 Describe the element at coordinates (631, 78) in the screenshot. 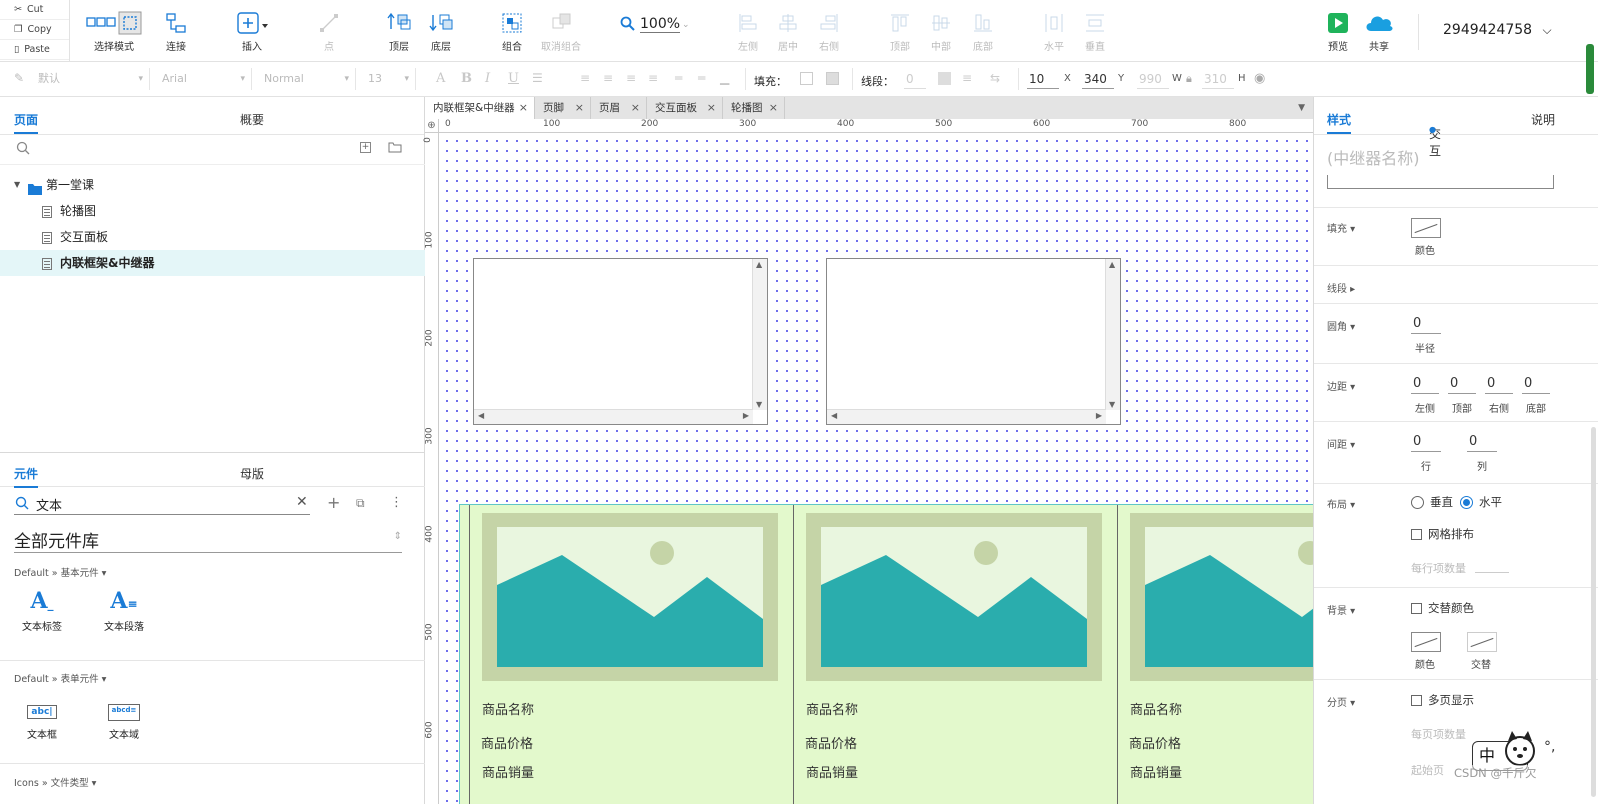

I see `align-text-right-icon: ≡` at that location.